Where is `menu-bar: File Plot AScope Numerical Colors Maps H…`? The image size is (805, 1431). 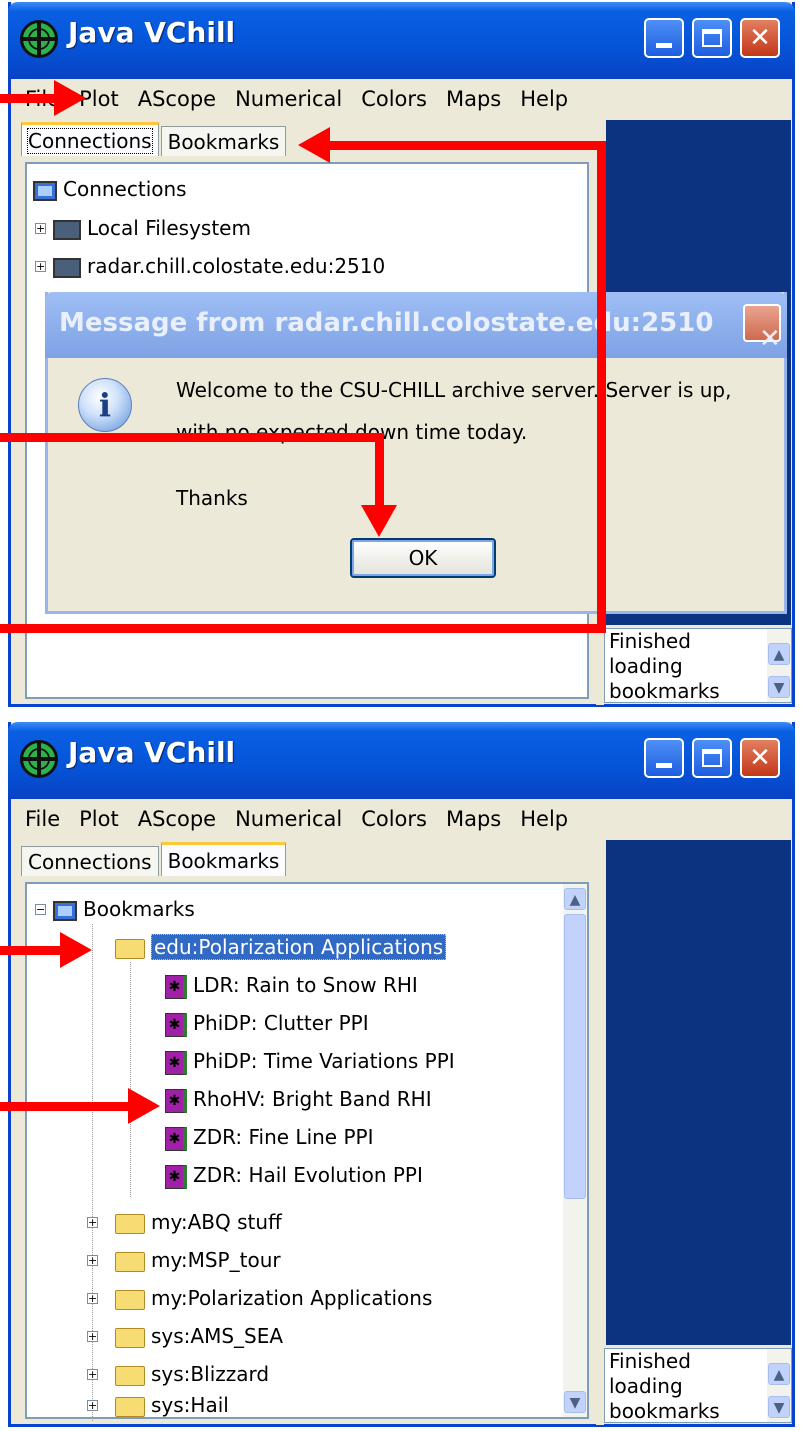
menu-bar: File Plot AScope Numerical Colors Maps H… is located at coordinates (401, 819).